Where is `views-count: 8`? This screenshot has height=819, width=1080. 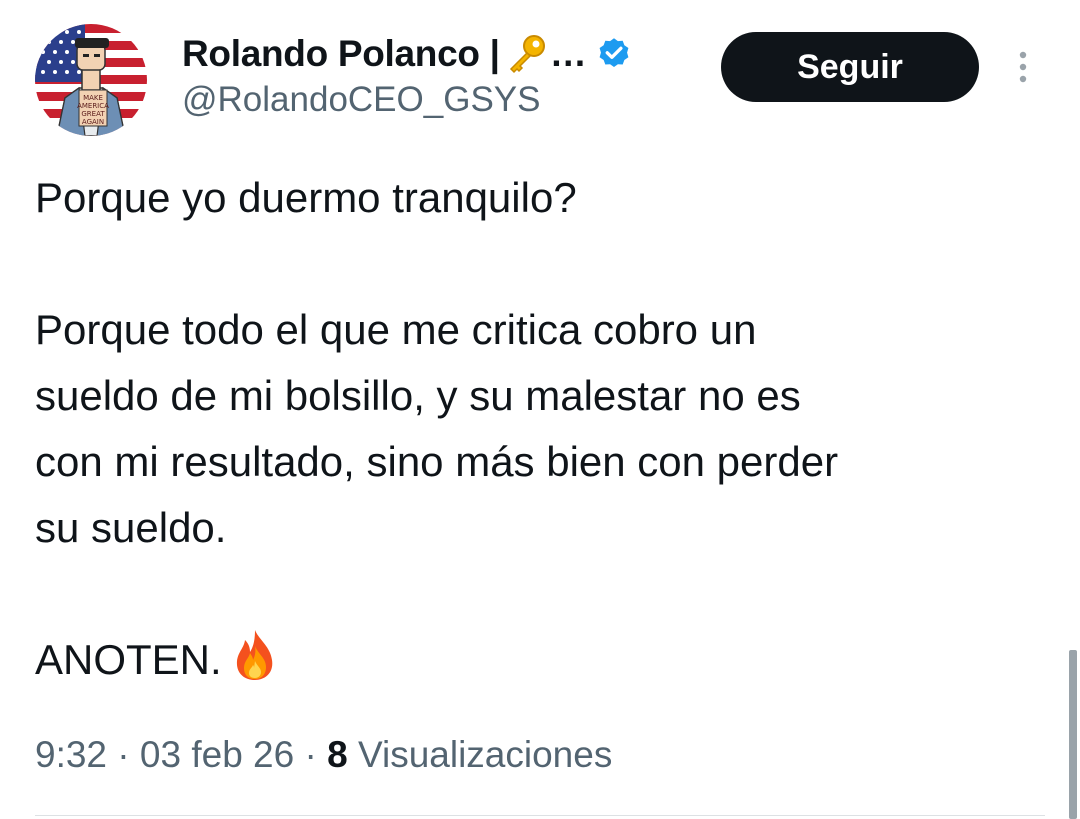 views-count: 8 is located at coordinates (337, 754).